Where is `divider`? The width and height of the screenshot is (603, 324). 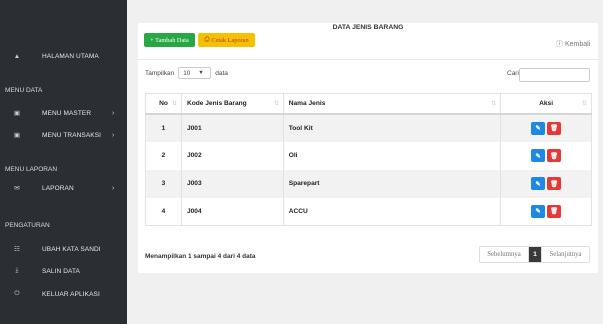
divider is located at coordinates (368, 59).